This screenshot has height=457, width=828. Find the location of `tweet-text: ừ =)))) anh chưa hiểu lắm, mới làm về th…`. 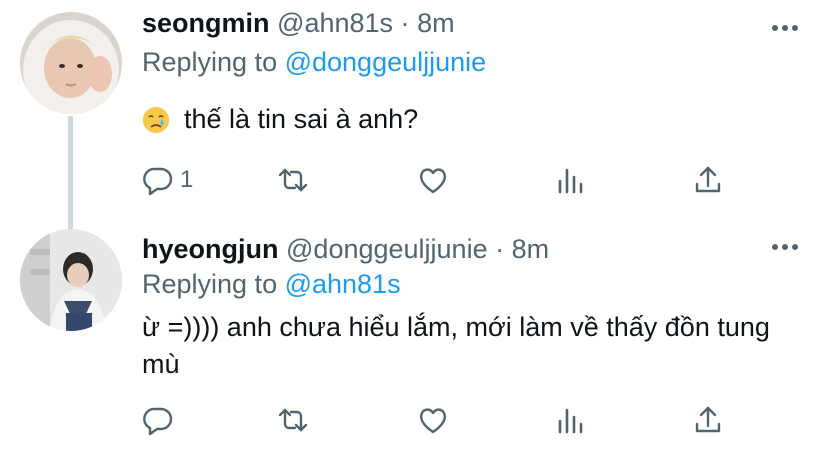

tweet-text: ừ =)))) anh chưa hiểu lắm, mới làm về th… is located at coordinates (456, 345).